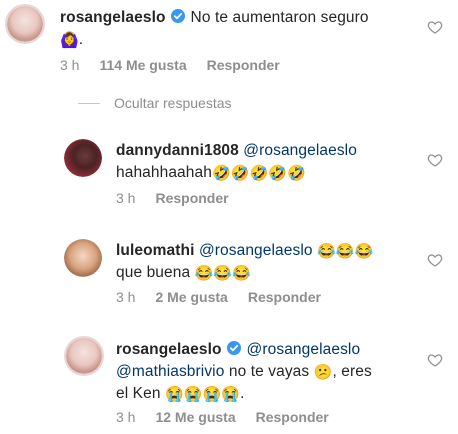 This screenshot has width=458, height=434. I want to click on reply-3-emojis-c: 😭😭😭😭, so click(202, 394).